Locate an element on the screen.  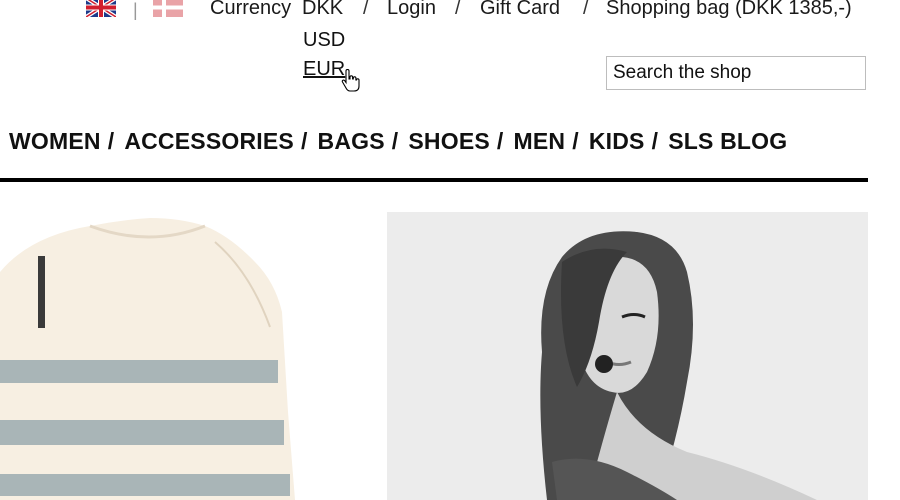
currency-selector: DKK is located at coordinates (322, 9).